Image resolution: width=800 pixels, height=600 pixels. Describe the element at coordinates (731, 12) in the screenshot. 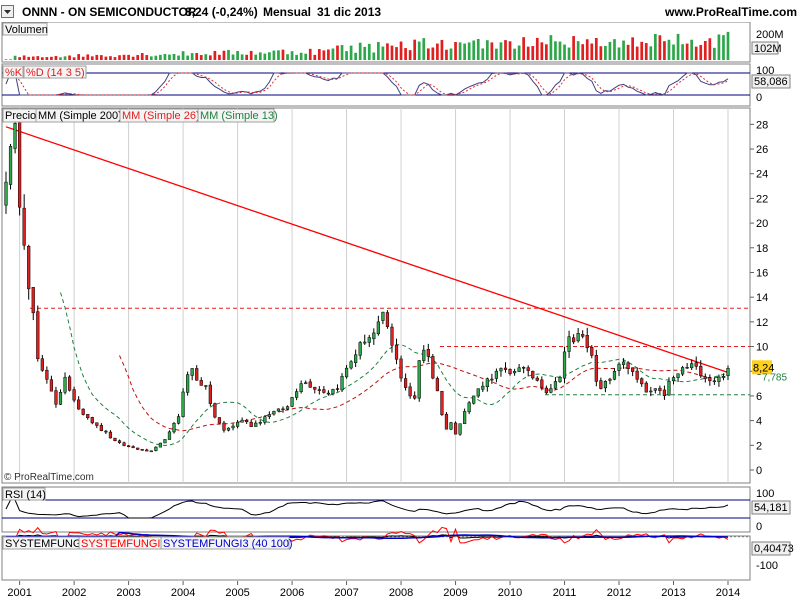

I see `website-link: www.ProRealTime.com` at that location.